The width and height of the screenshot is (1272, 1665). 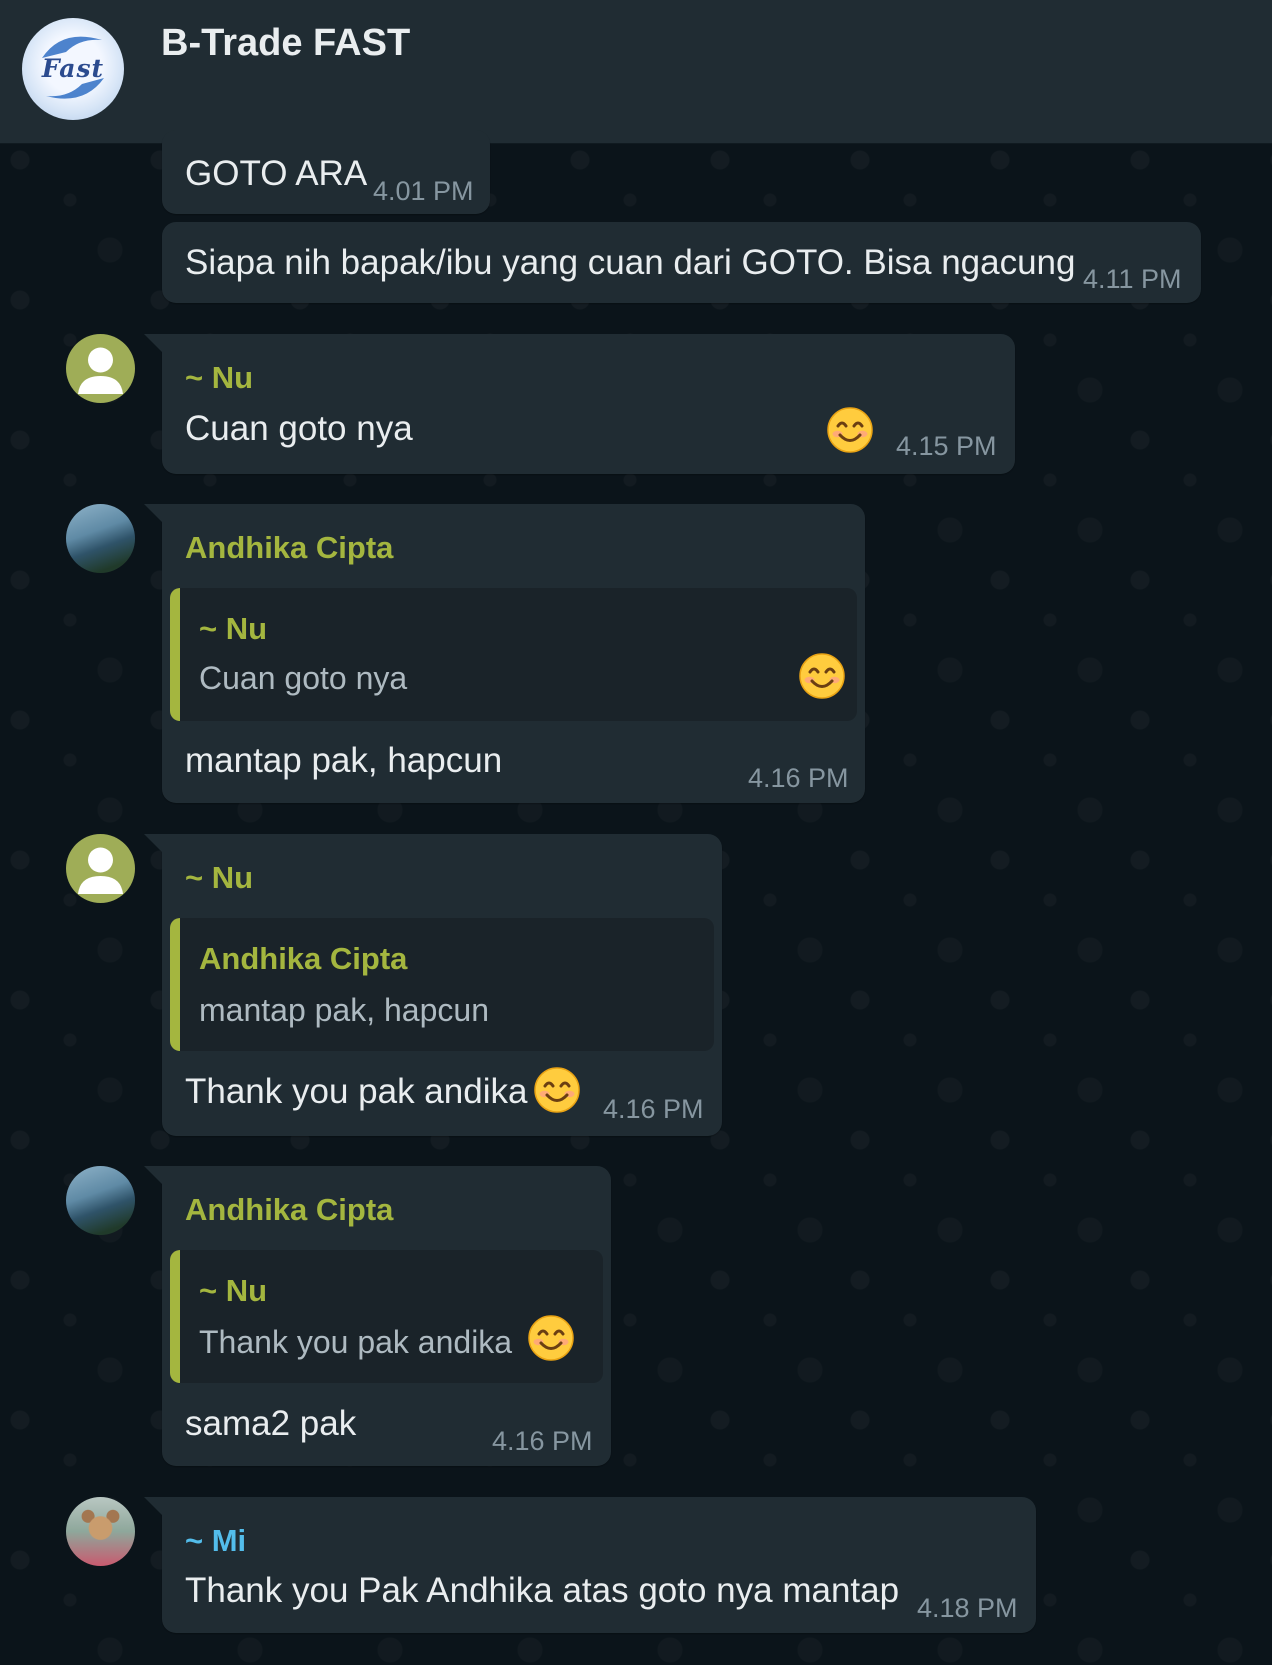 What do you see at coordinates (442, 984) in the screenshot?
I see `quoted-message: Andhika Cipta mantap pak, hapcun` at bounding box center [442, 984].